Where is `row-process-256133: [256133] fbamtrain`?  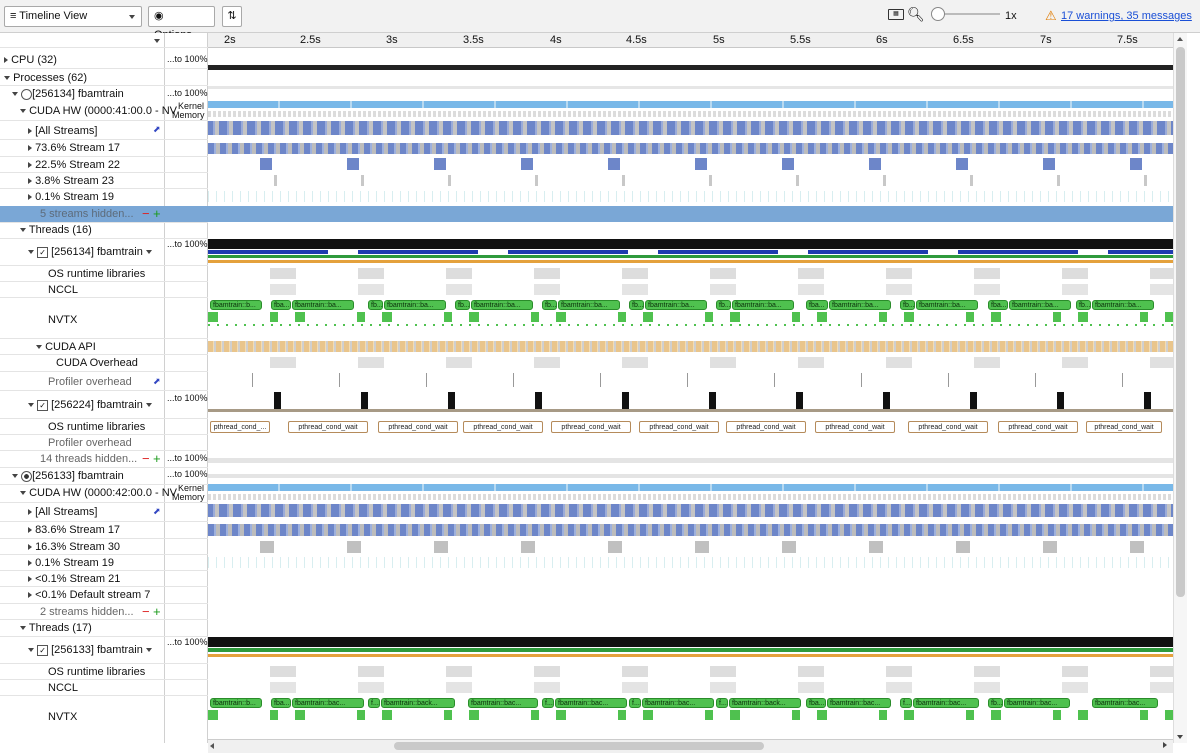
row-process-256133: [256133] fbamtrain is located at coordinates (68, 476).